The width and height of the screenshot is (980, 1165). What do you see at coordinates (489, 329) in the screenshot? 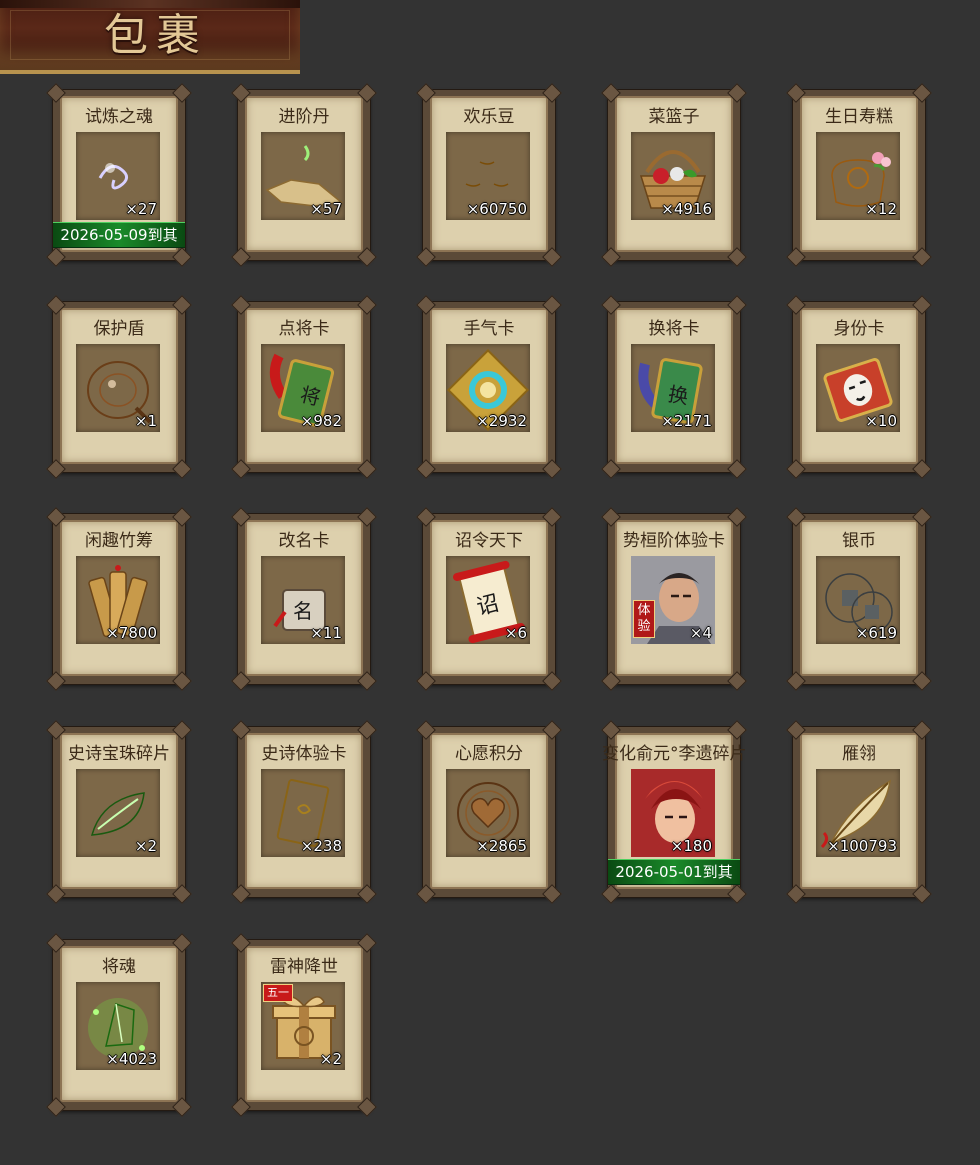
I see `item-name: 手气卡` at bounding box center [489, 329].